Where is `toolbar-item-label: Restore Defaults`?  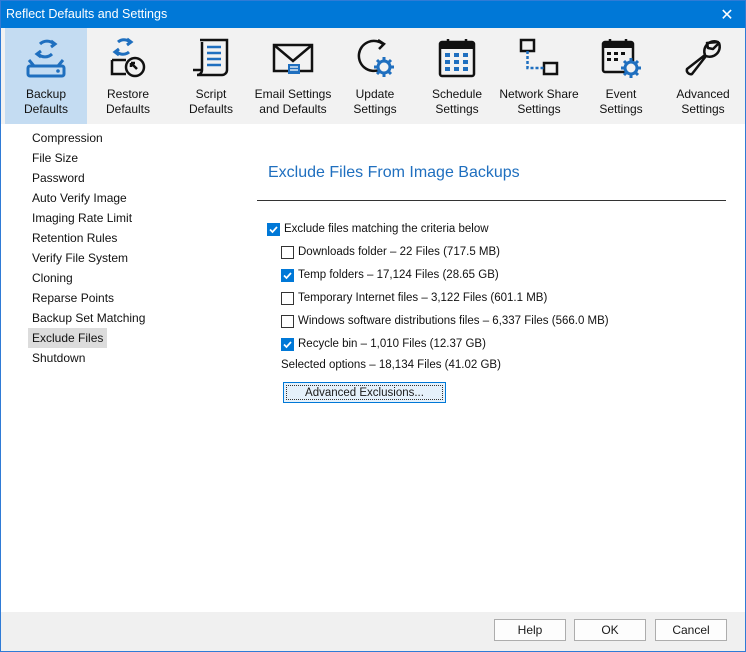 toolbar-item-label: Restore Defaults is located at coordinates (128, 101).